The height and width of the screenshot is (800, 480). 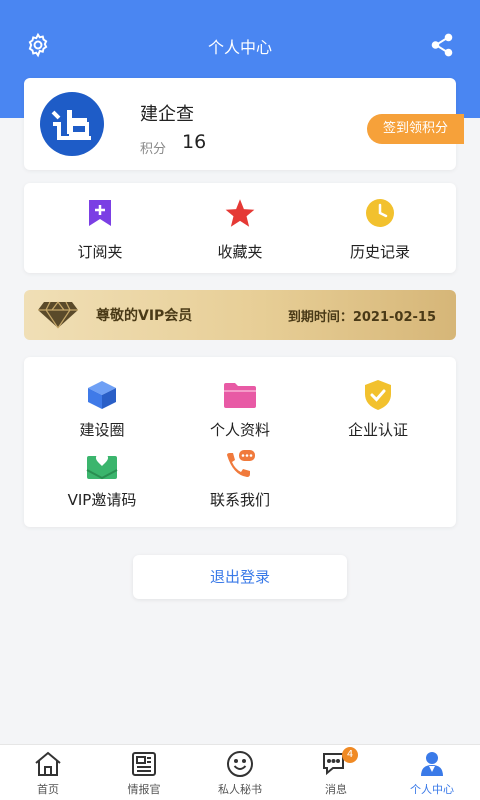 I want to click on profile-card: 建企查 积分 16 签到领积分, so click(x=244, y=124).